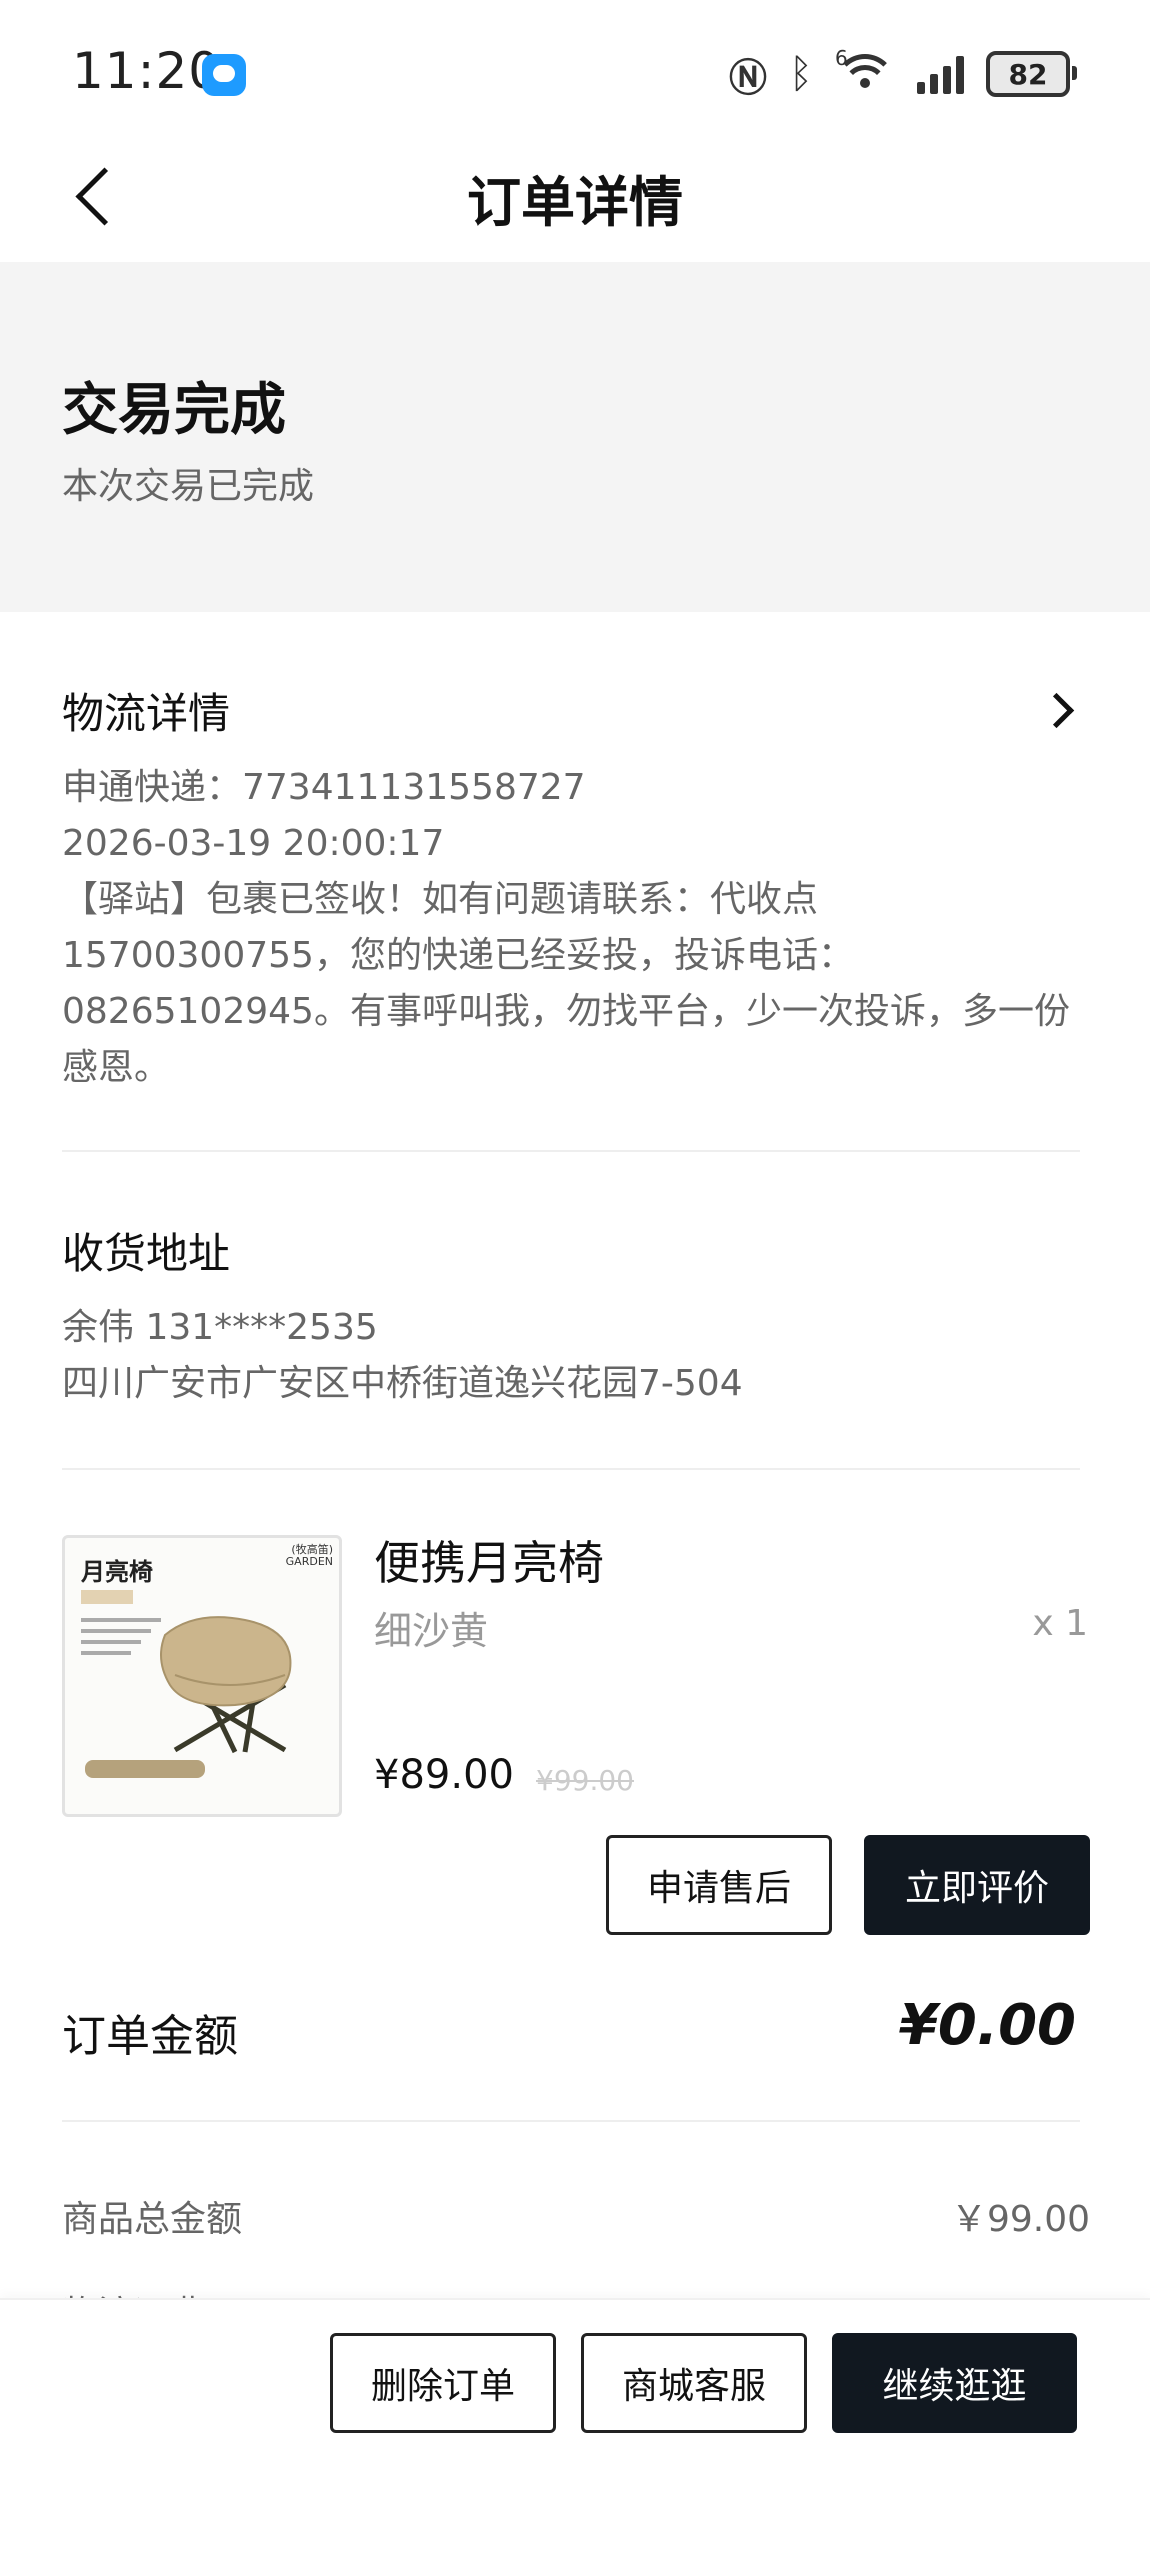 The image size is (1150, 2569). Describe the element at coordinates (719, 1885) in the screenshot. I see `after-sale-button: 申请售后` at that location.